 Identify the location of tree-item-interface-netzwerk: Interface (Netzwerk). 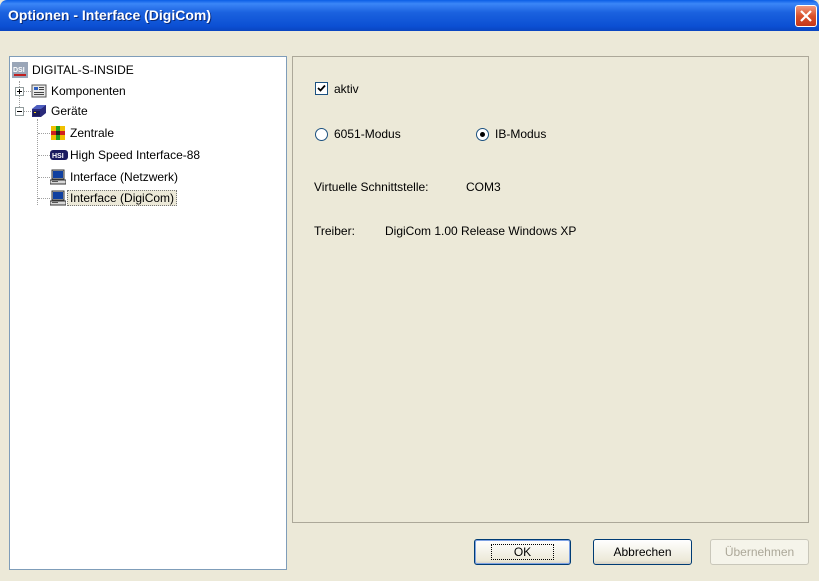
(114, 177).